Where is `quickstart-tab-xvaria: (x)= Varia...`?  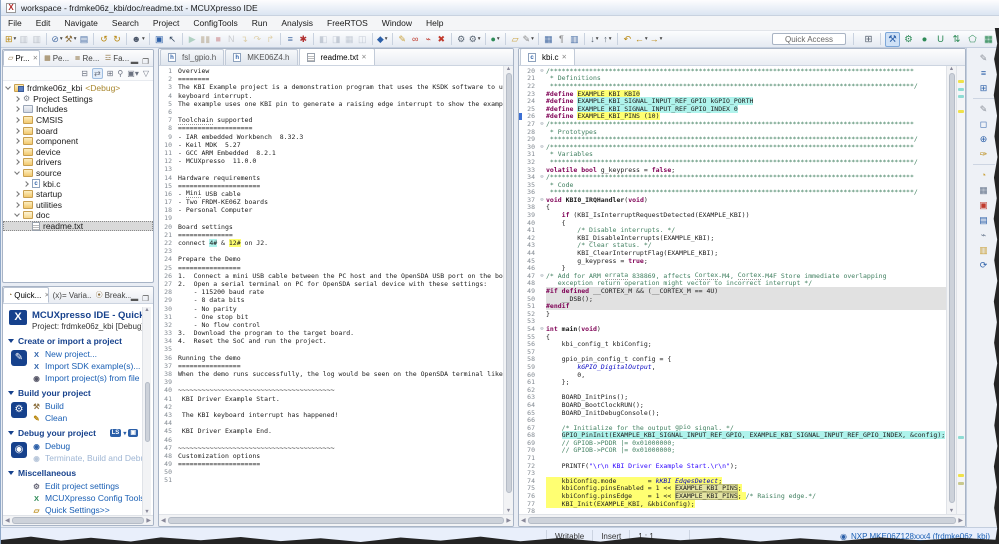
quickstart-tab-xvaria: (x)= Varia... is located at coordinates (70, 295).